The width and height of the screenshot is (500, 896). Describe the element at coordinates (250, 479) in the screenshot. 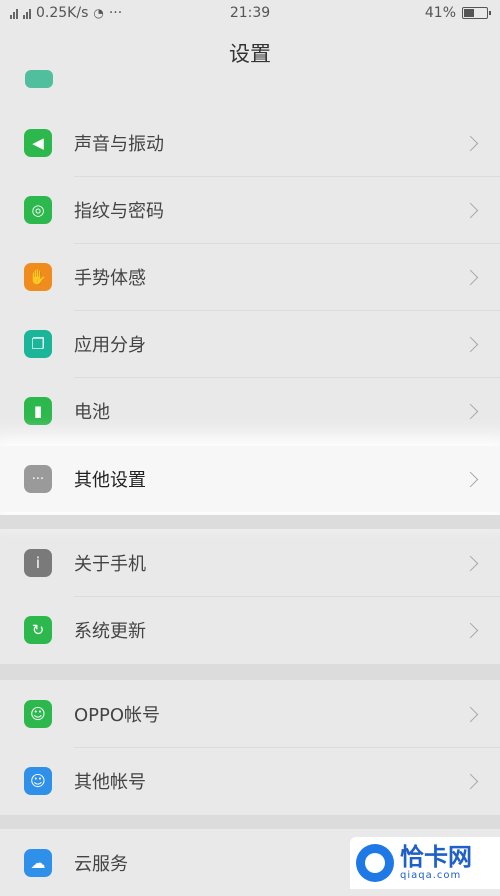

I see `settings-item-other-settings: ··· 其他设置` at that location.